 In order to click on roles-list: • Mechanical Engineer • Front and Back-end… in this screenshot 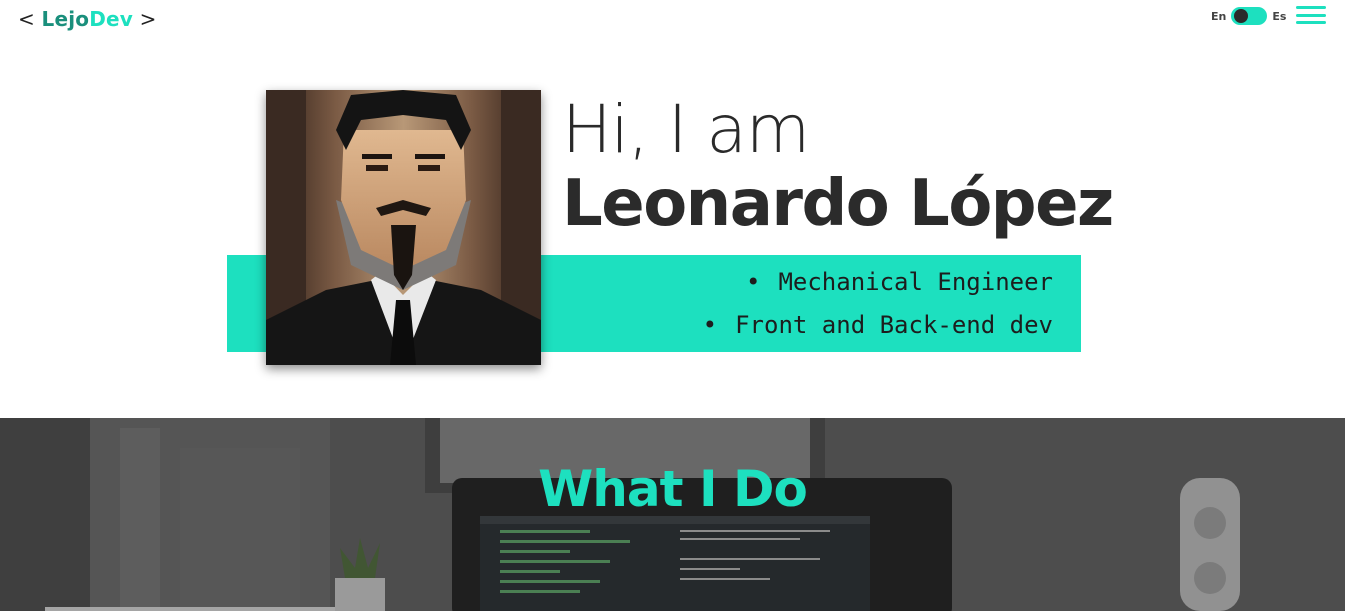, I will do `click(878, 307)`.